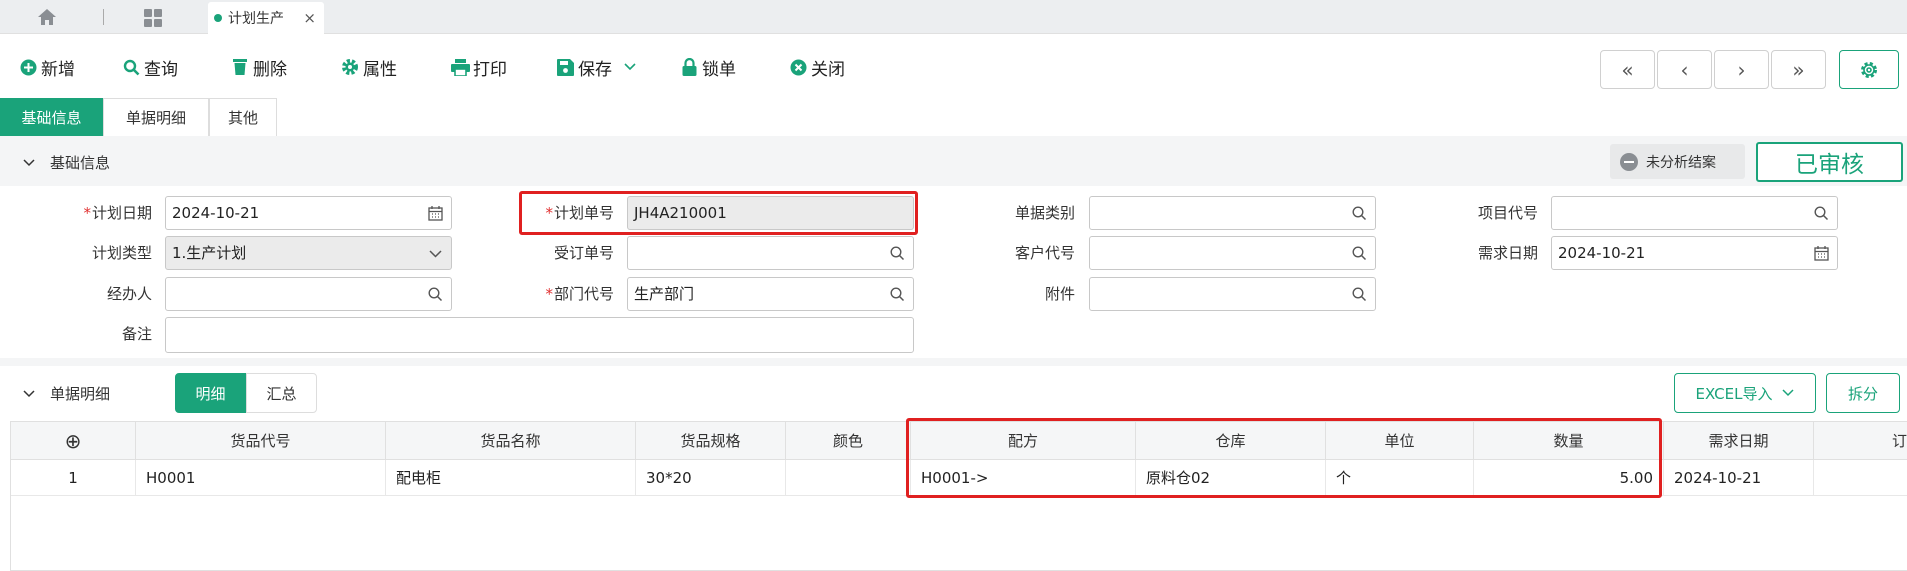  Describe the element at coordinates (511, 441) in the screenshot. I see `col-header-item-name: 货品名称` at that location.